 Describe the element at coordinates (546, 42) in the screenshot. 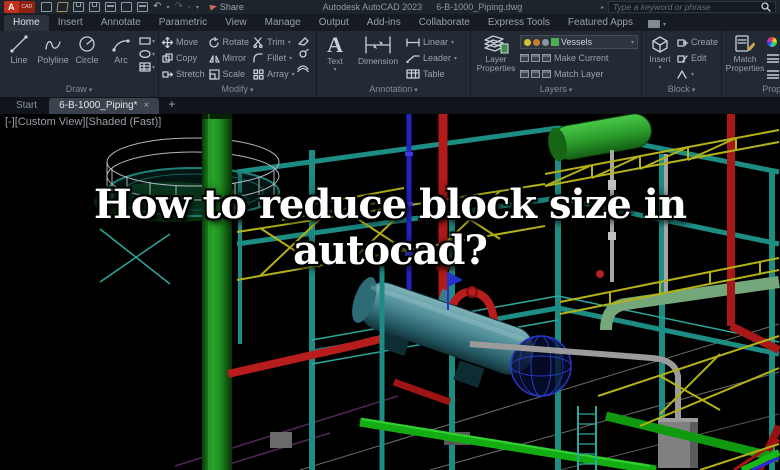

I see `layer-lock-icon` at that location.